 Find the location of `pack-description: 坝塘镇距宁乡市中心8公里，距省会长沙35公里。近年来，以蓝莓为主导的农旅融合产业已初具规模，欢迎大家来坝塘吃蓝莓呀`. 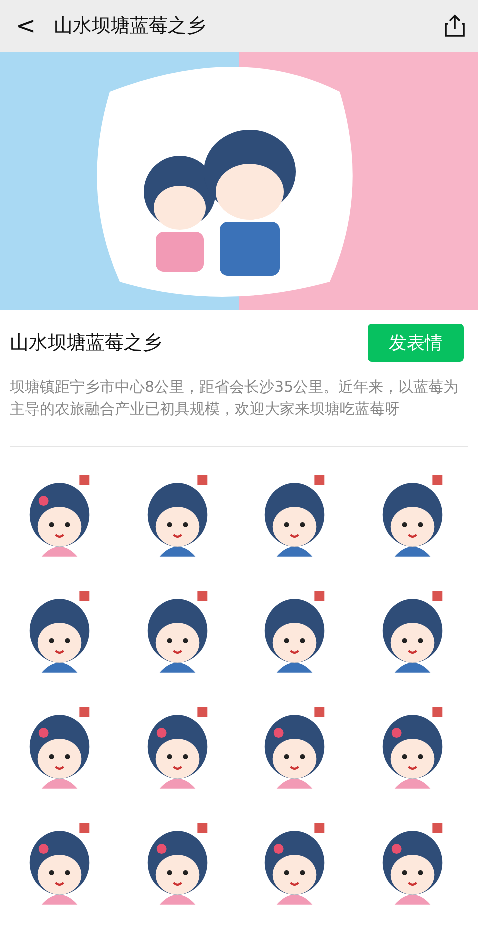

pack-description: 坝塘镇距宁乡市中心8公里，距省会长沙35公里。近年来，以蓝莓为主导的农旅融合产业已初具规模，欢迎大家来坝塘吃蓝莓呀 is located at coordinates (235, 398).